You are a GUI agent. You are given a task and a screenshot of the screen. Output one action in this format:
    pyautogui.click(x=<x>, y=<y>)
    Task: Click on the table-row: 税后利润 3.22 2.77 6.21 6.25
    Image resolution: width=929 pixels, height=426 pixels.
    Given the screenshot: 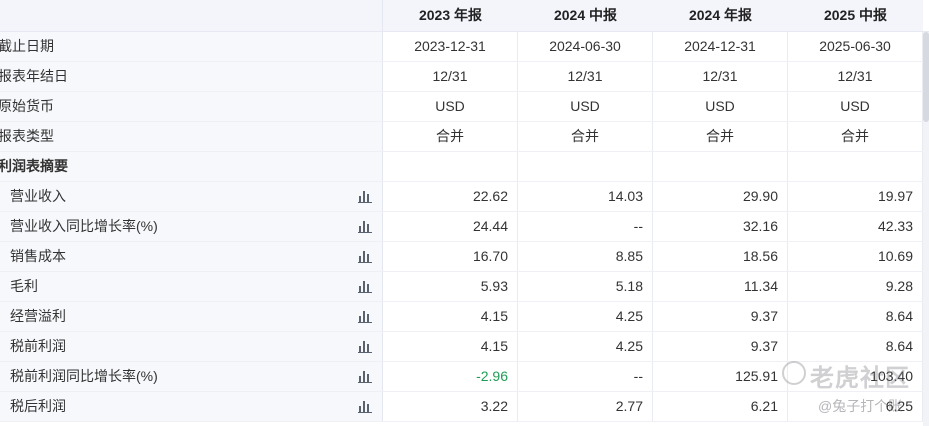 What is the action you would take?
    pyautogui.click(x=464, y=407)
    